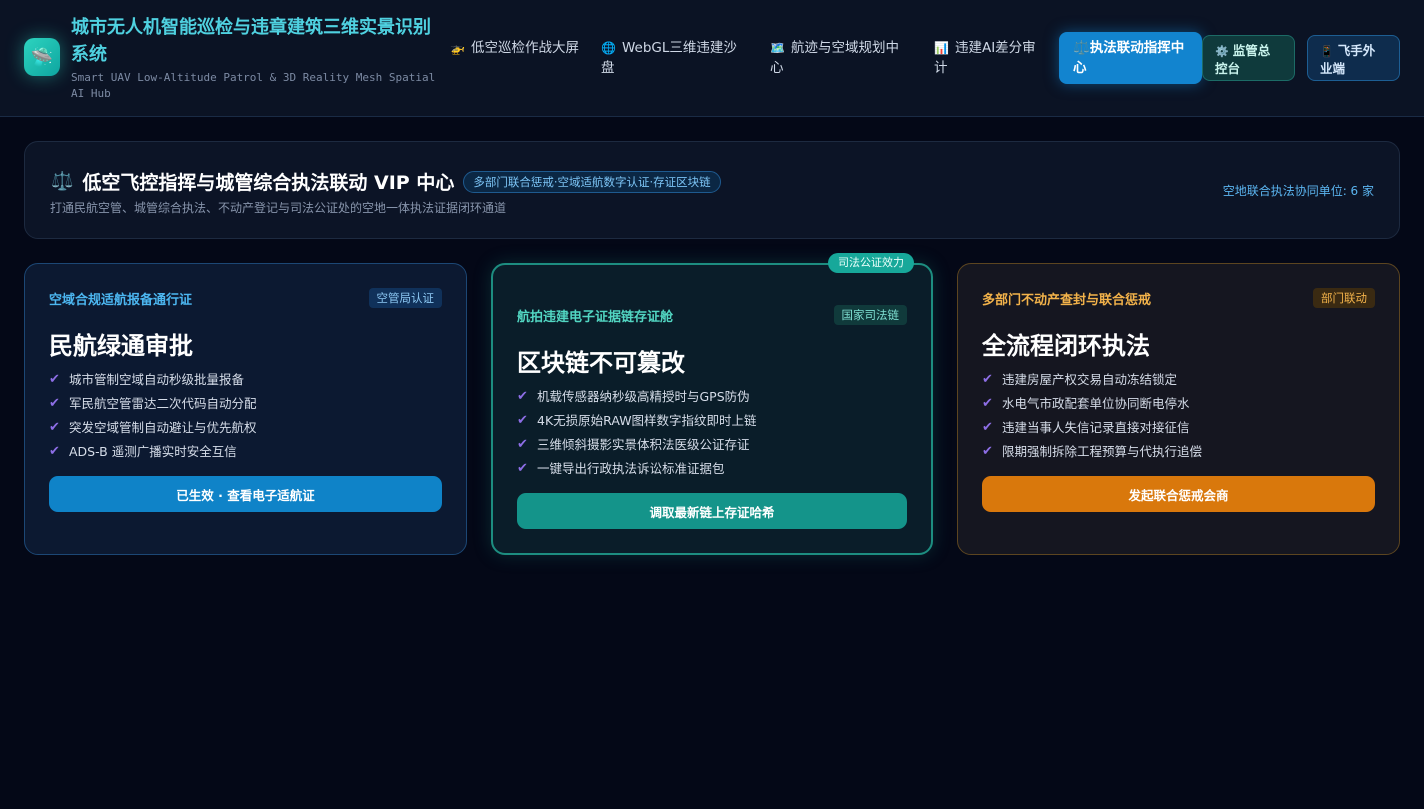  Describe the element at coordinates (595, 317) in the screenshot. I see `card-kicker: 航拍违建电子证据链存证舱` at that location.